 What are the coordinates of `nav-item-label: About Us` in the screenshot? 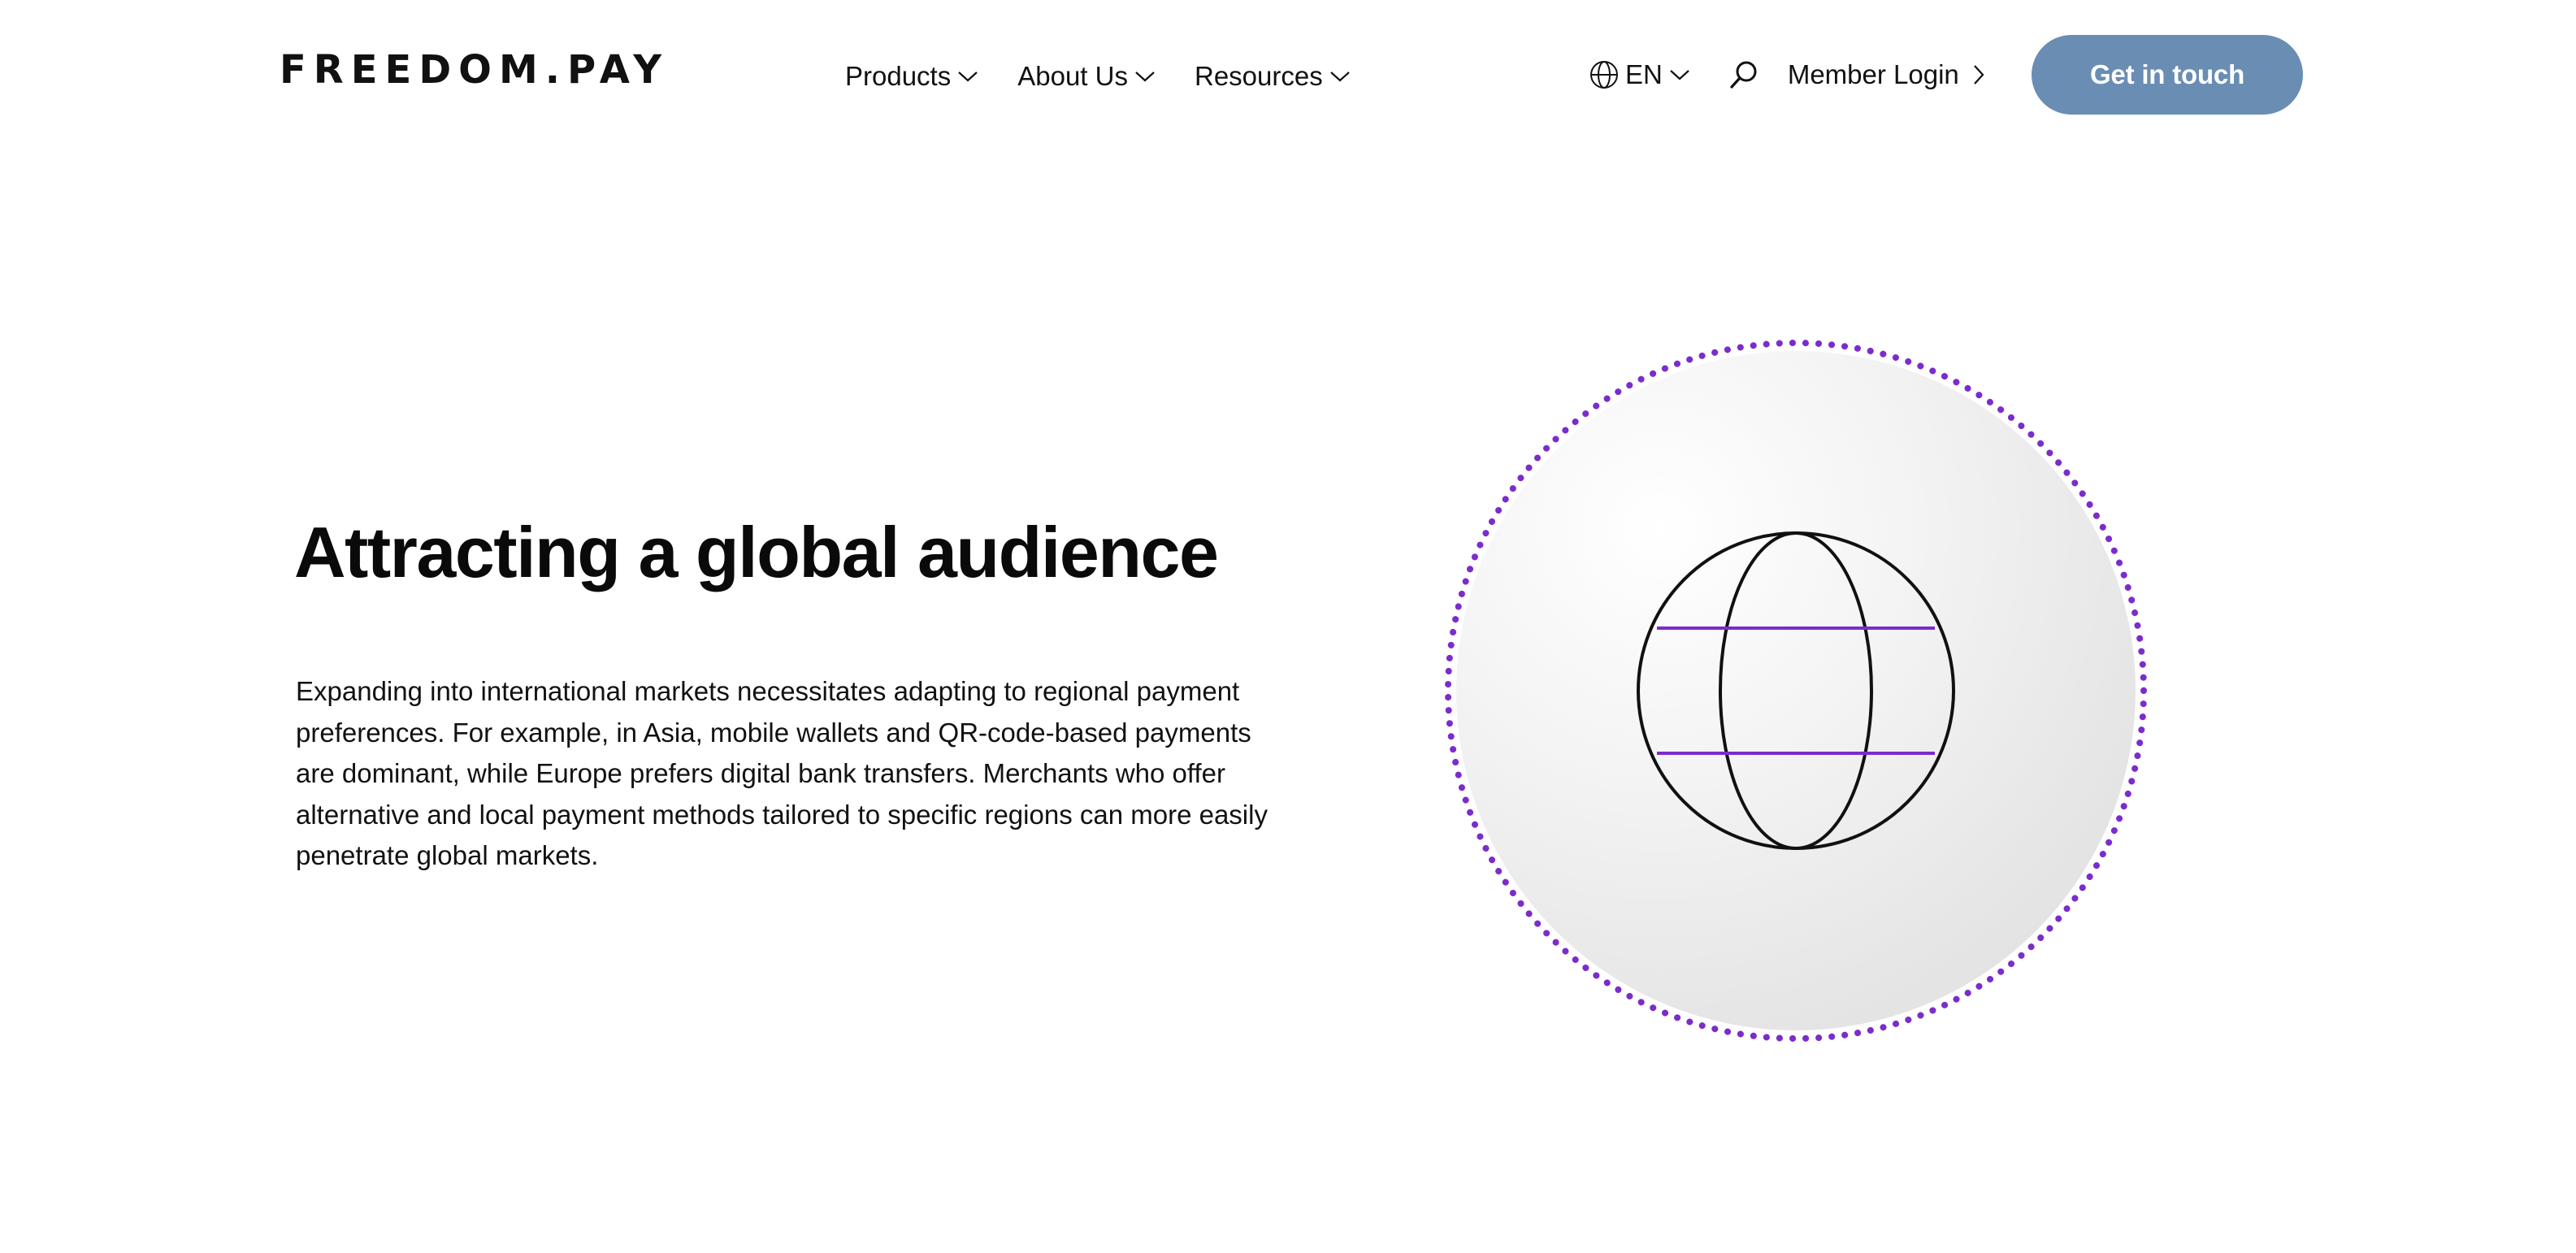 It's located at (1072, 76).